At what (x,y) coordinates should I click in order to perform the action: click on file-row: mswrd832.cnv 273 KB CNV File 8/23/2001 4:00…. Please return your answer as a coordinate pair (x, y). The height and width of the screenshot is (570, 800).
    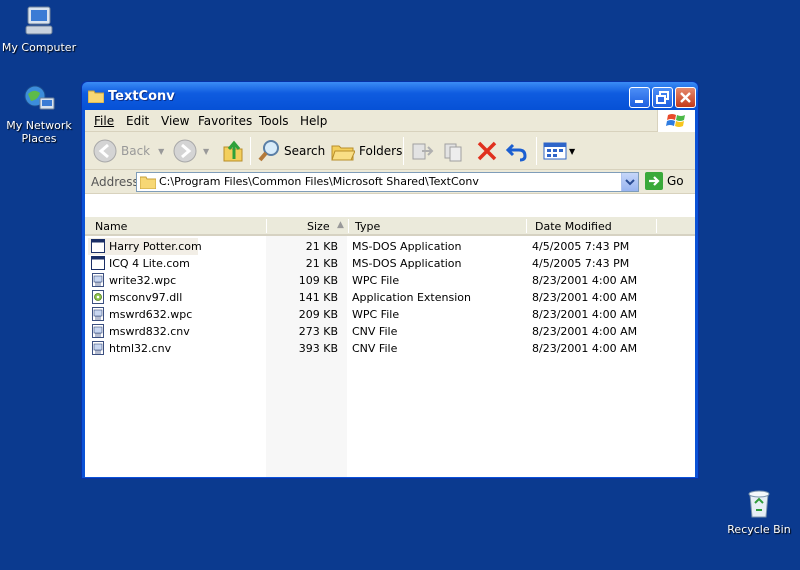
    Looking at the image, I should click on (390, 331).